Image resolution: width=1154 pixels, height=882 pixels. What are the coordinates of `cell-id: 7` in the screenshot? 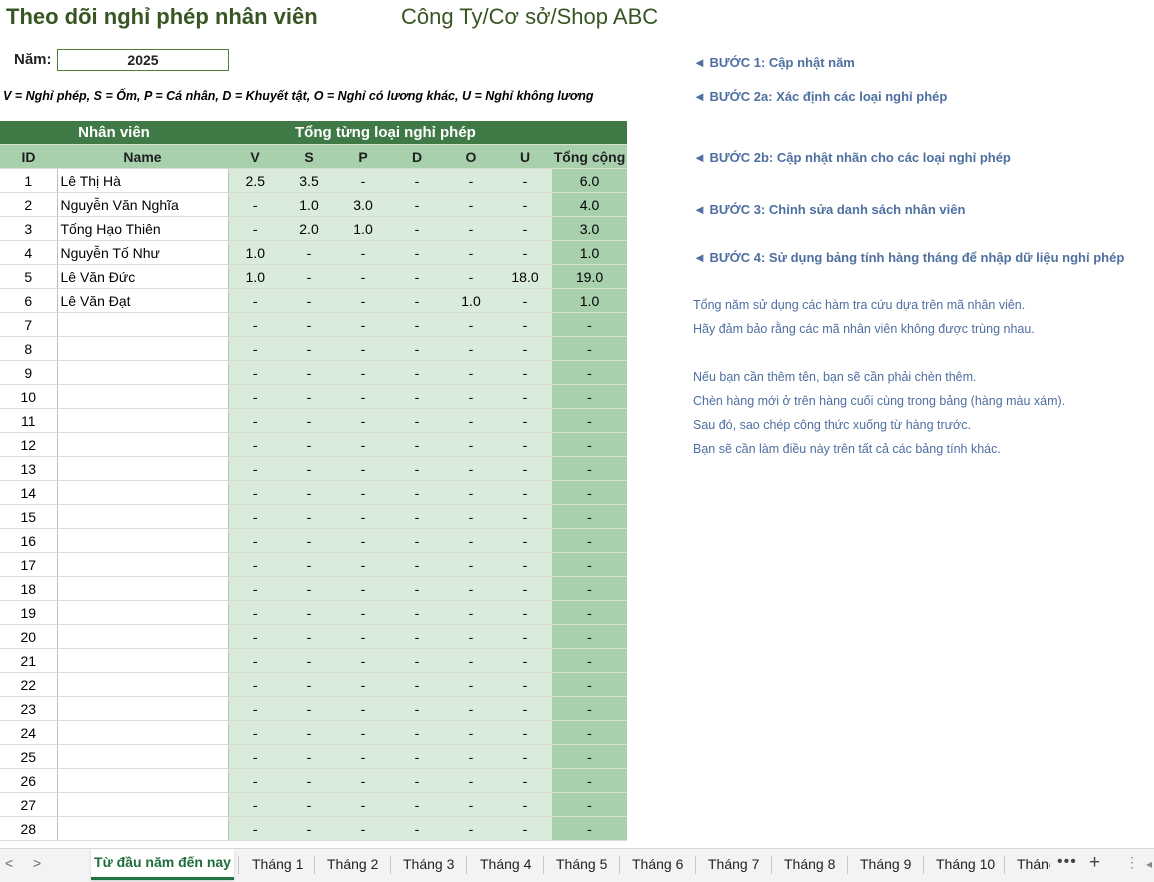 It's located at (29, 324).